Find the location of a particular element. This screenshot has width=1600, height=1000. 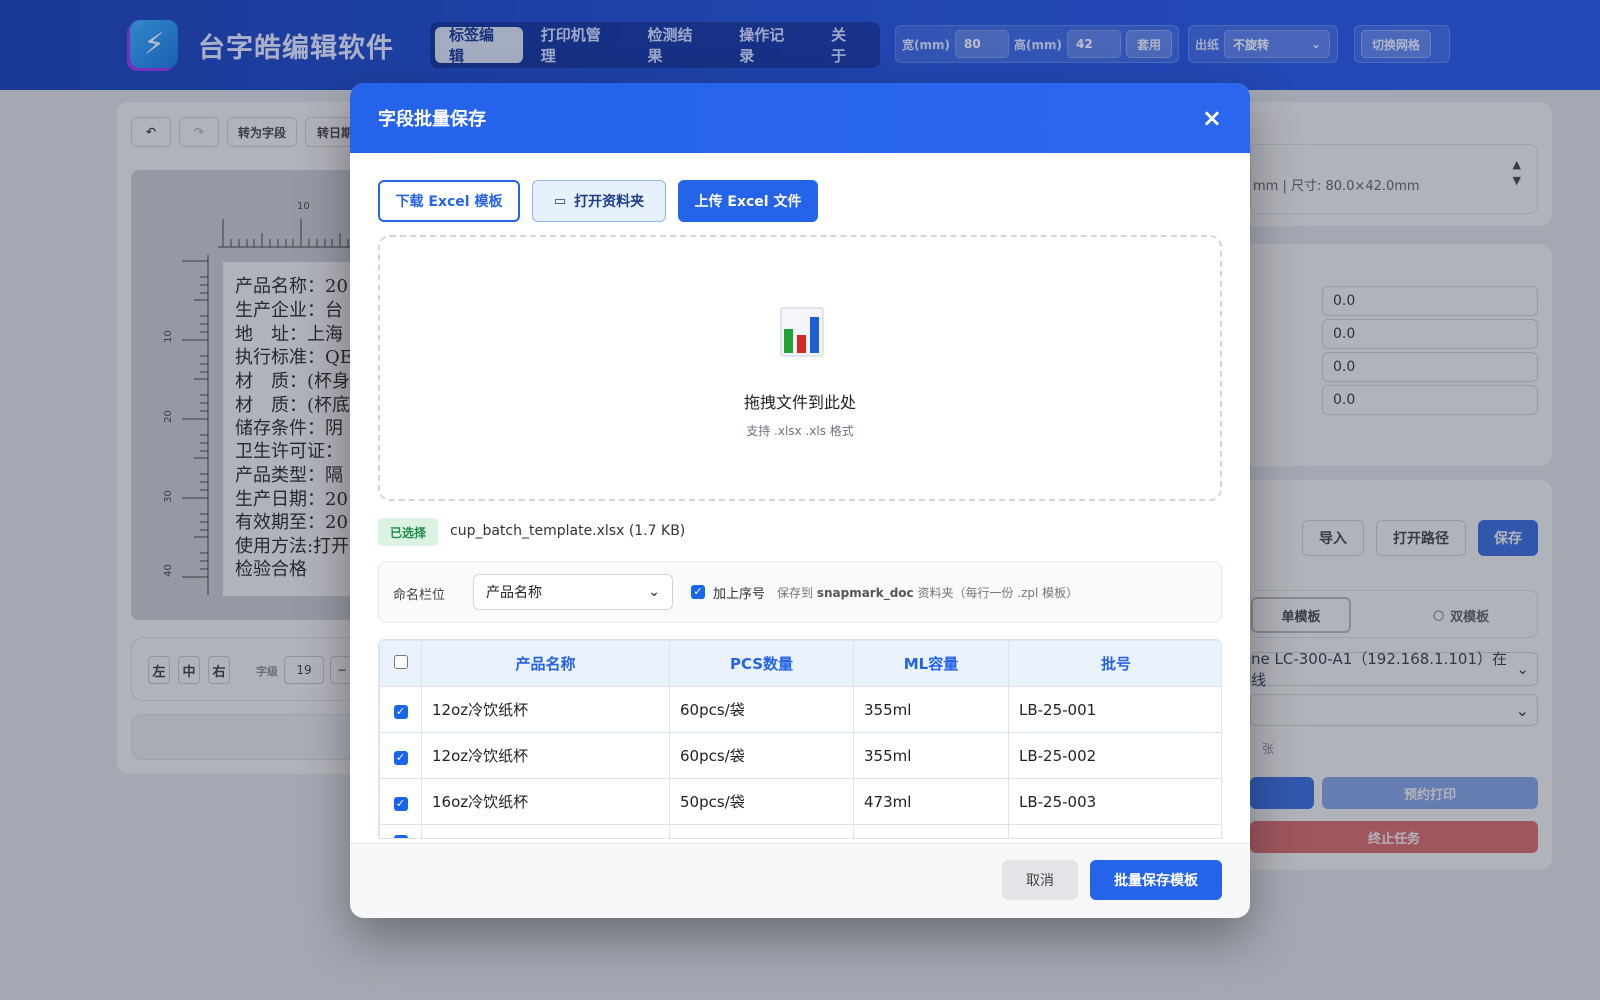

table-row: ✓ 12oz冷饮纸杯 60pcs/袋 355ml LB-25-002 is located at coordinates (800, 755).